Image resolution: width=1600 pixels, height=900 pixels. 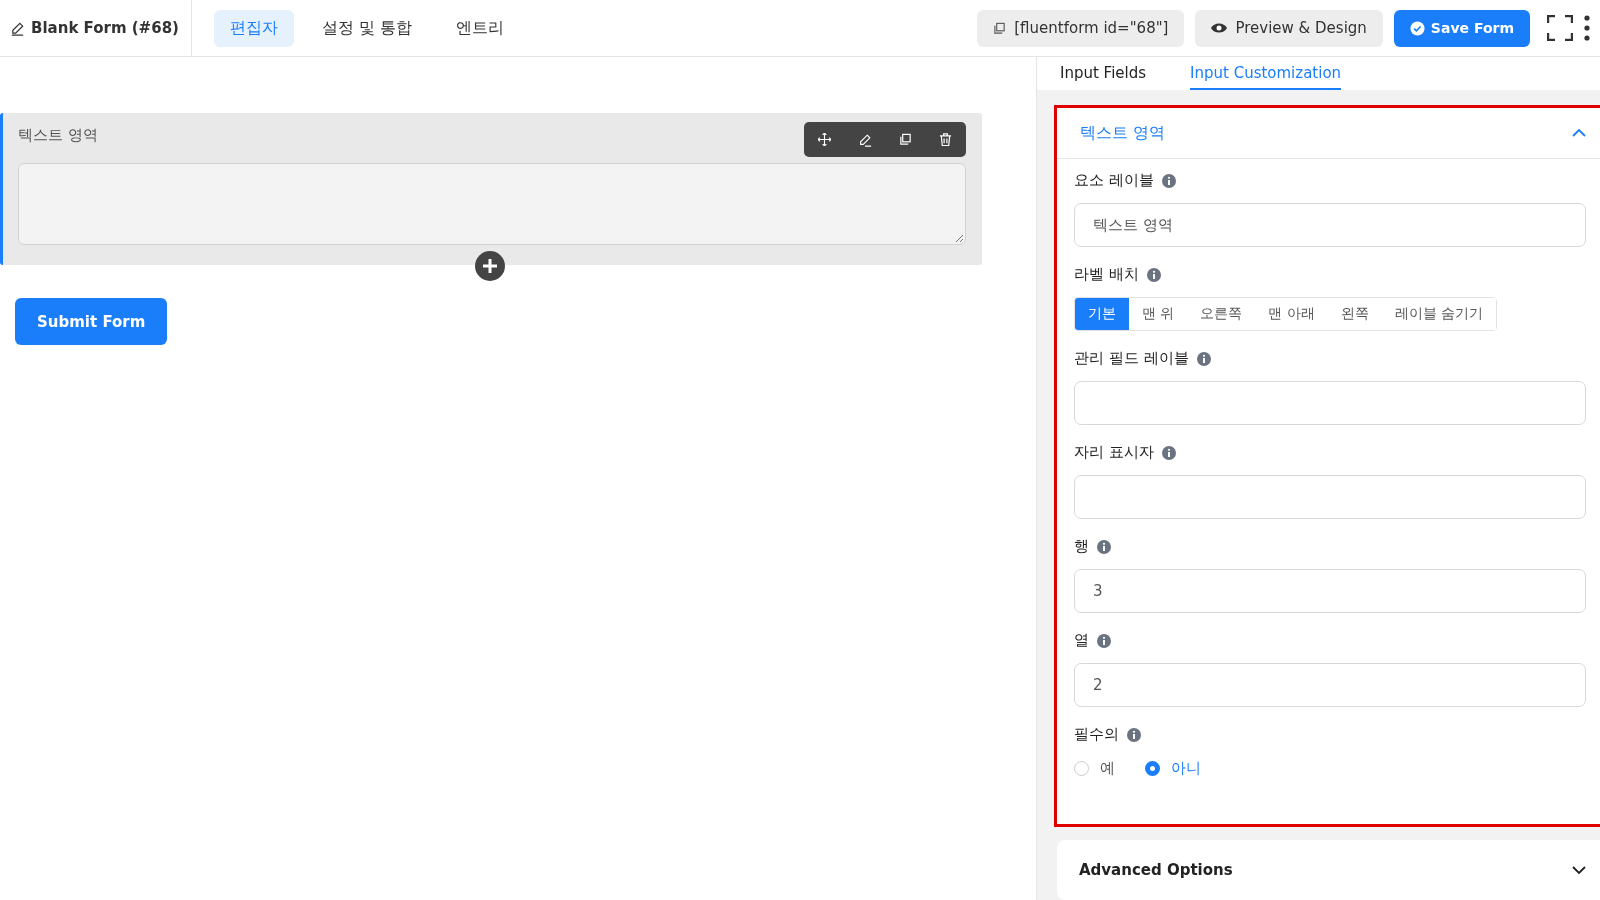 I want to click on panel-tab: Input Fields, so click(x=1103, y=73).